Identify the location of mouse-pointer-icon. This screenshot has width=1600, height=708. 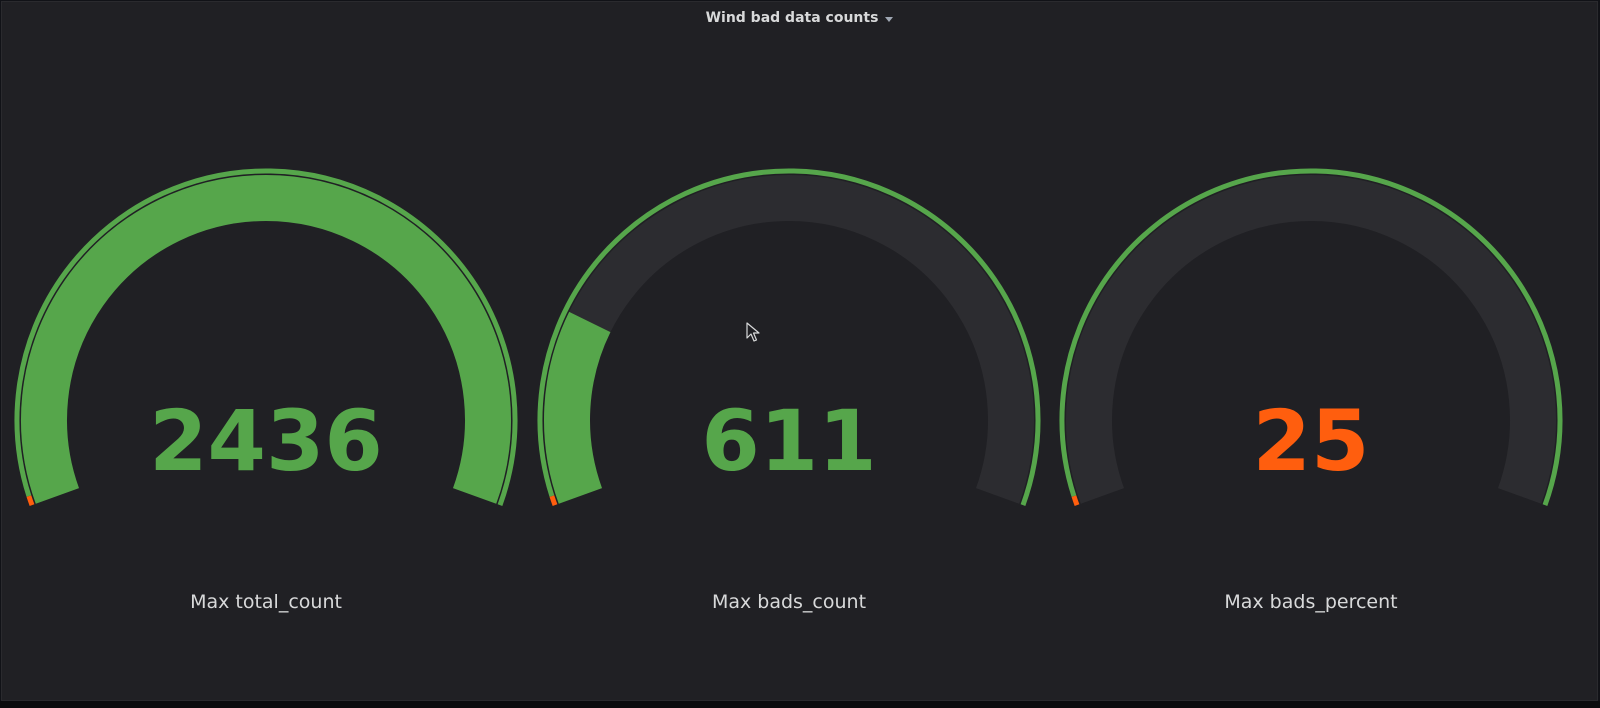
(753, 332).